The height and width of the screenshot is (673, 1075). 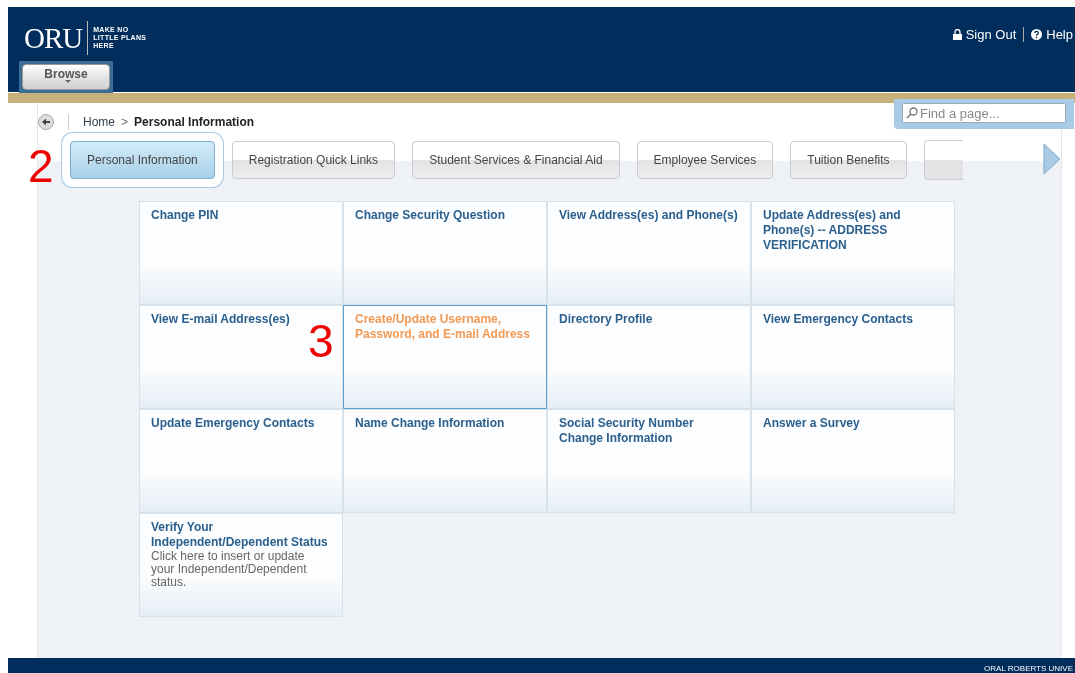 I want to click on lock-icon, so click(x=957, y=34).